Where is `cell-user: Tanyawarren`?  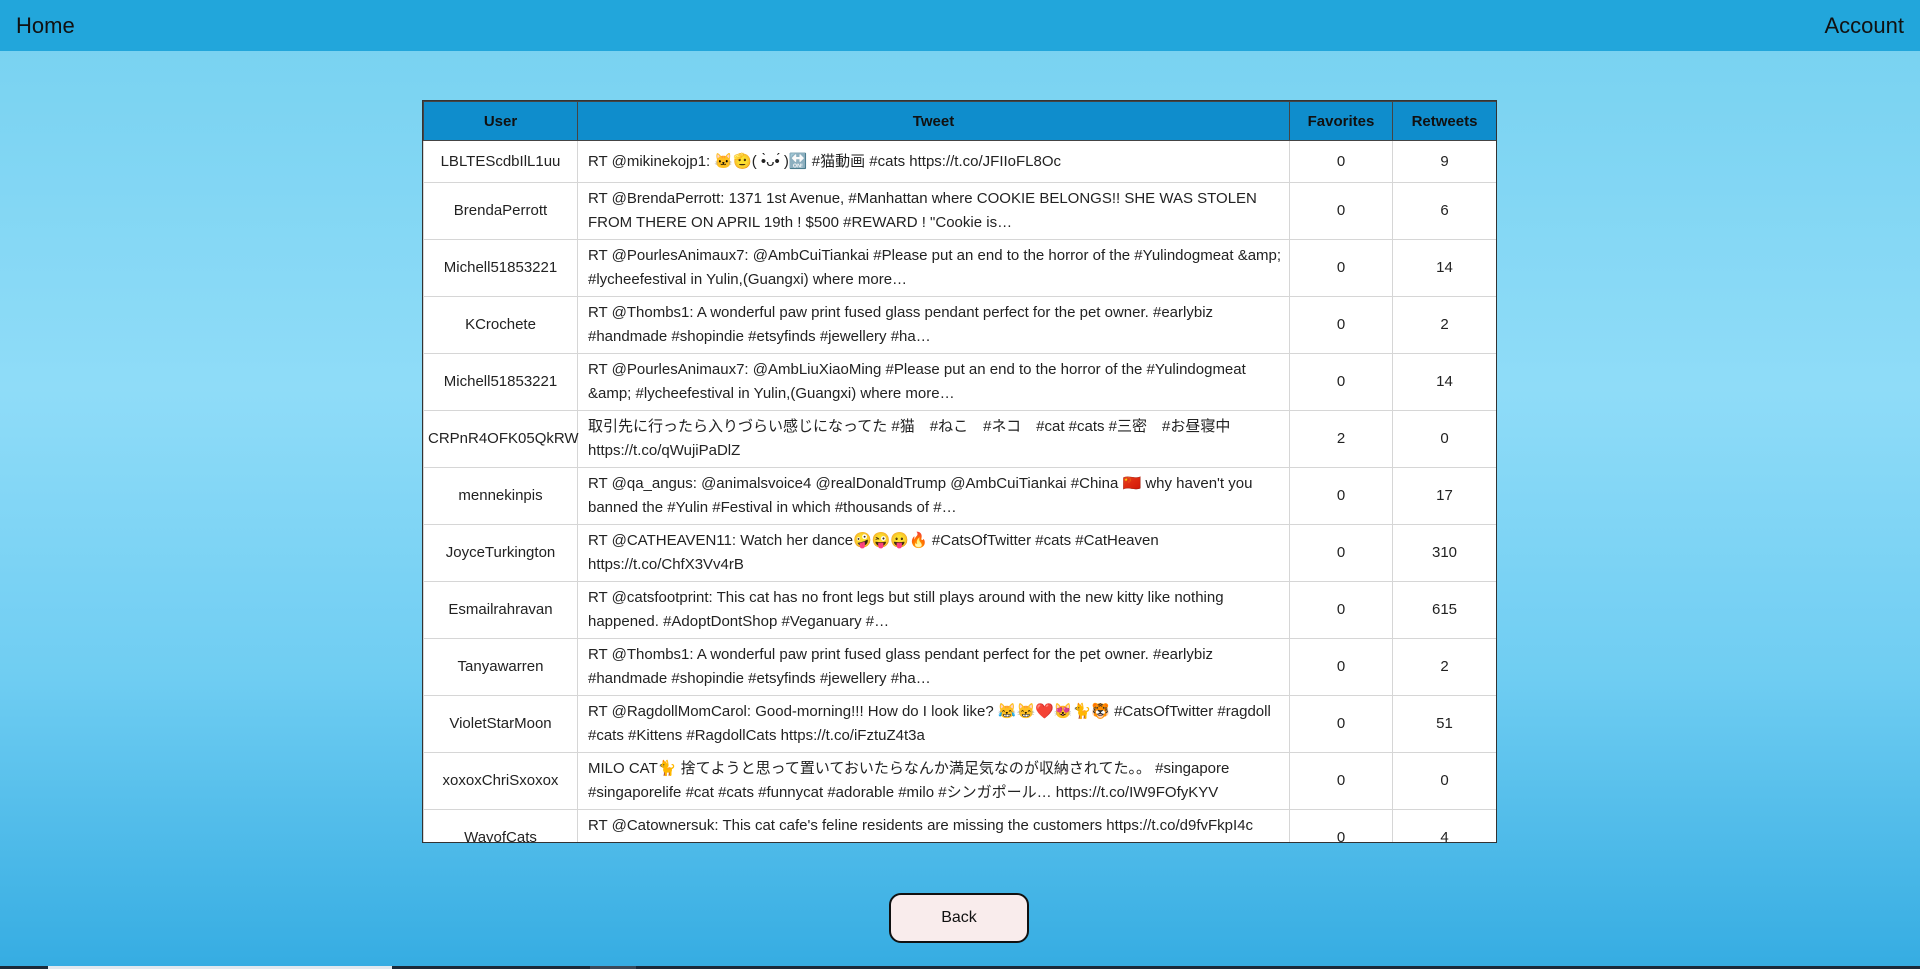
cell-user: Tanyawarren is located at coordinates (500, 667).